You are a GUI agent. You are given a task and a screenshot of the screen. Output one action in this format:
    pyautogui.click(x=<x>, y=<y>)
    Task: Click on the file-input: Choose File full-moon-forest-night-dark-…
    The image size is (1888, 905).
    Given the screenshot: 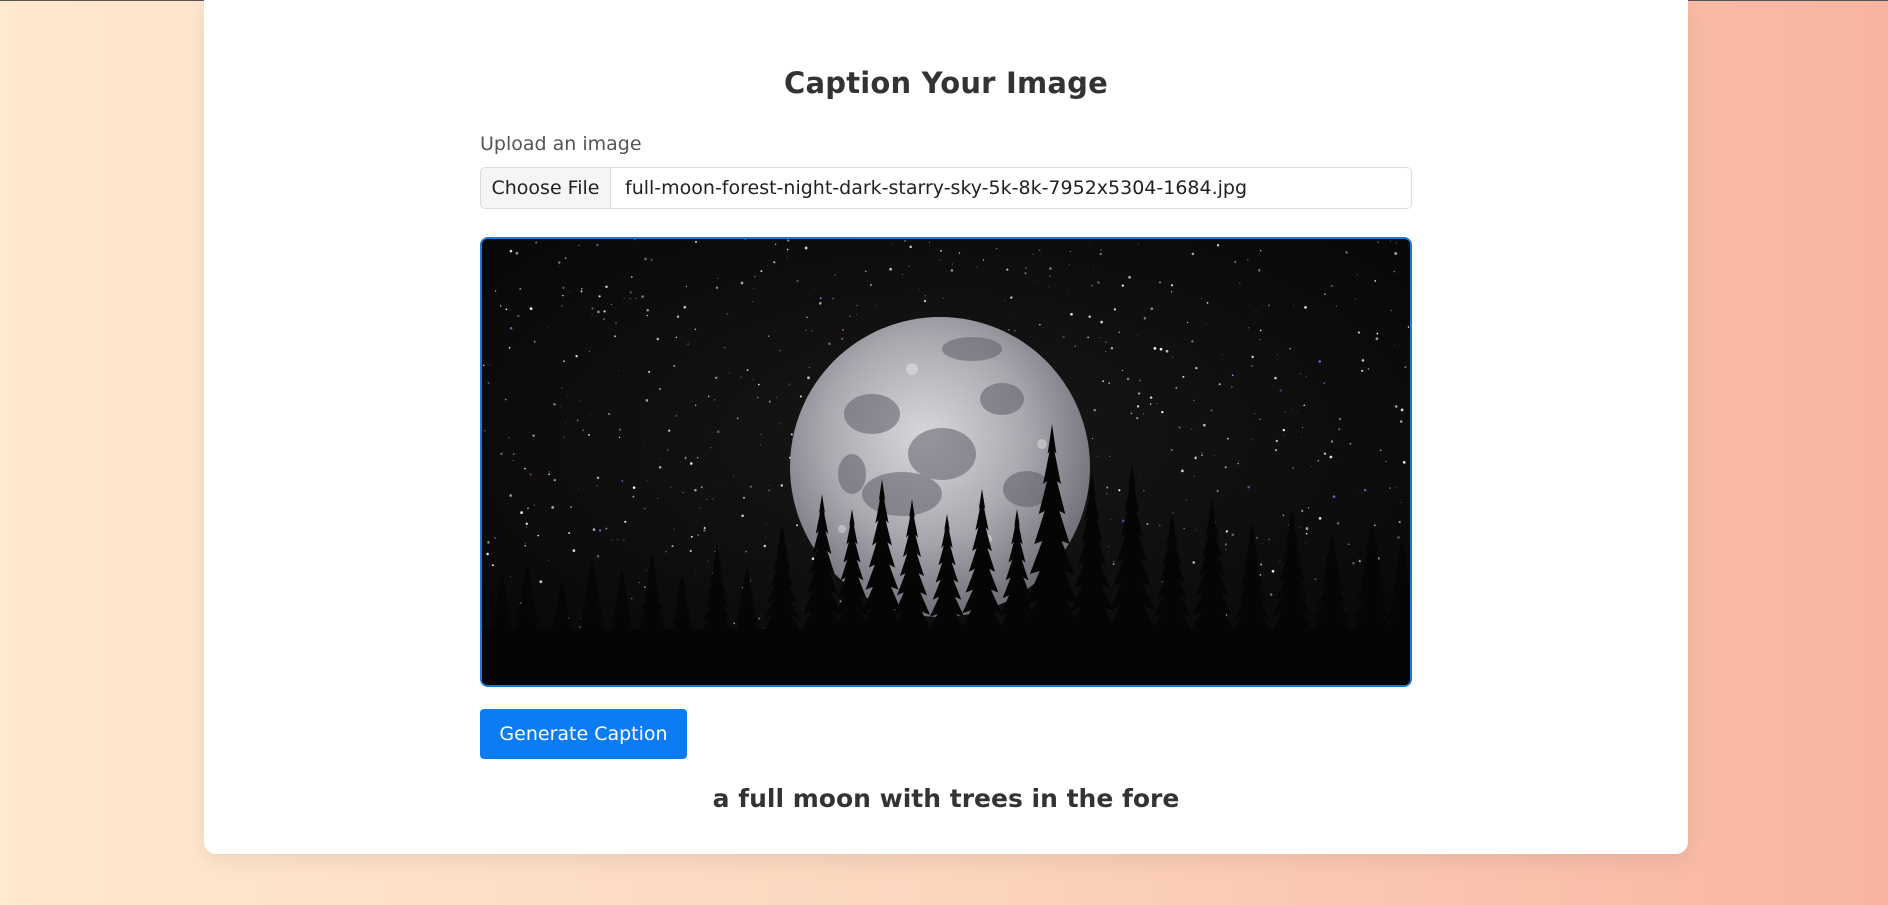 What is the action you would take?
    pyautogui.click(x=946, y=188)
    